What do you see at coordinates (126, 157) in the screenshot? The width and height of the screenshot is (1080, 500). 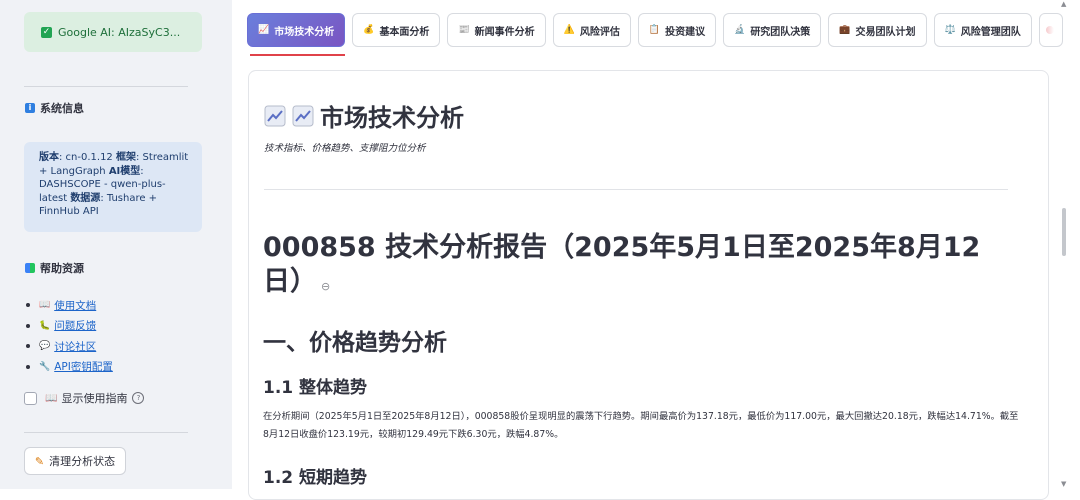 I see `framework-label: 框架` at bounding box center [126, 157].